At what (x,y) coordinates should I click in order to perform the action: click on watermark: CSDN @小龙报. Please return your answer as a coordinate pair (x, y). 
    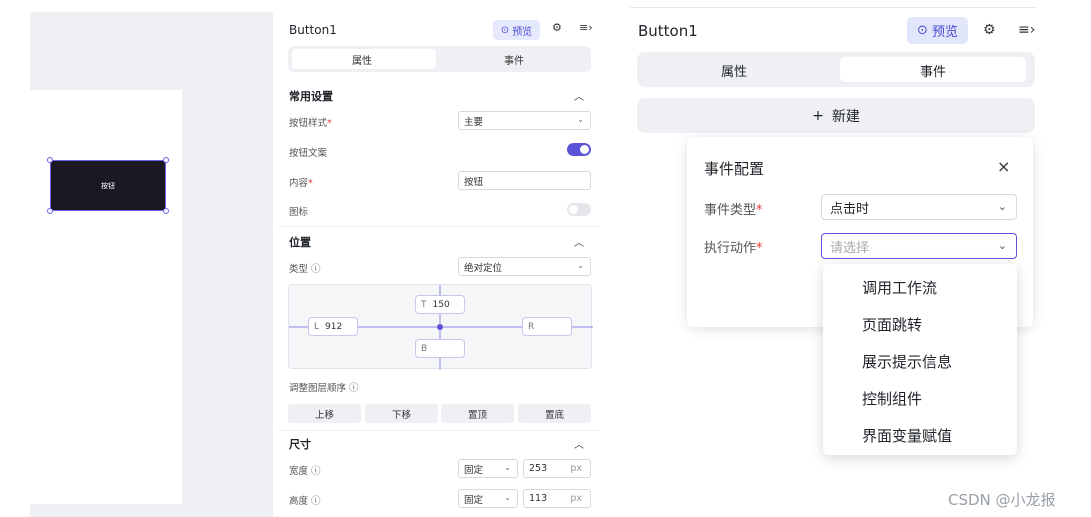
    Looking at the image, I should click on (1002, 500).